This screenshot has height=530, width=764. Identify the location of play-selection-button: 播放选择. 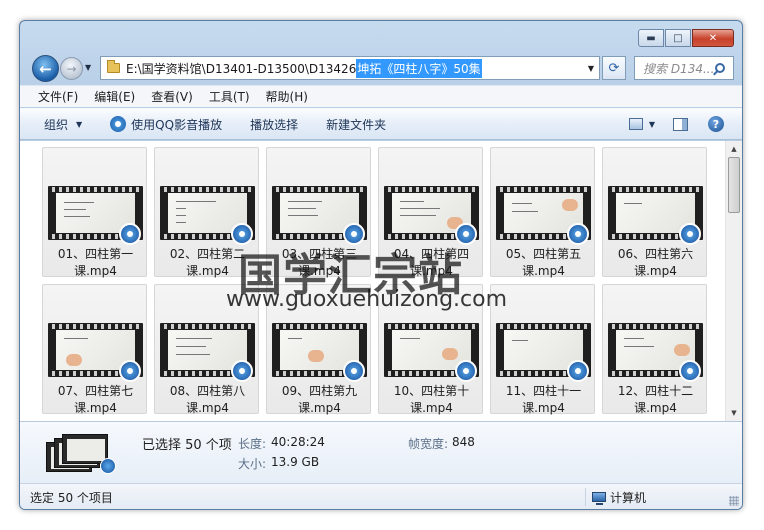
(274, 124).